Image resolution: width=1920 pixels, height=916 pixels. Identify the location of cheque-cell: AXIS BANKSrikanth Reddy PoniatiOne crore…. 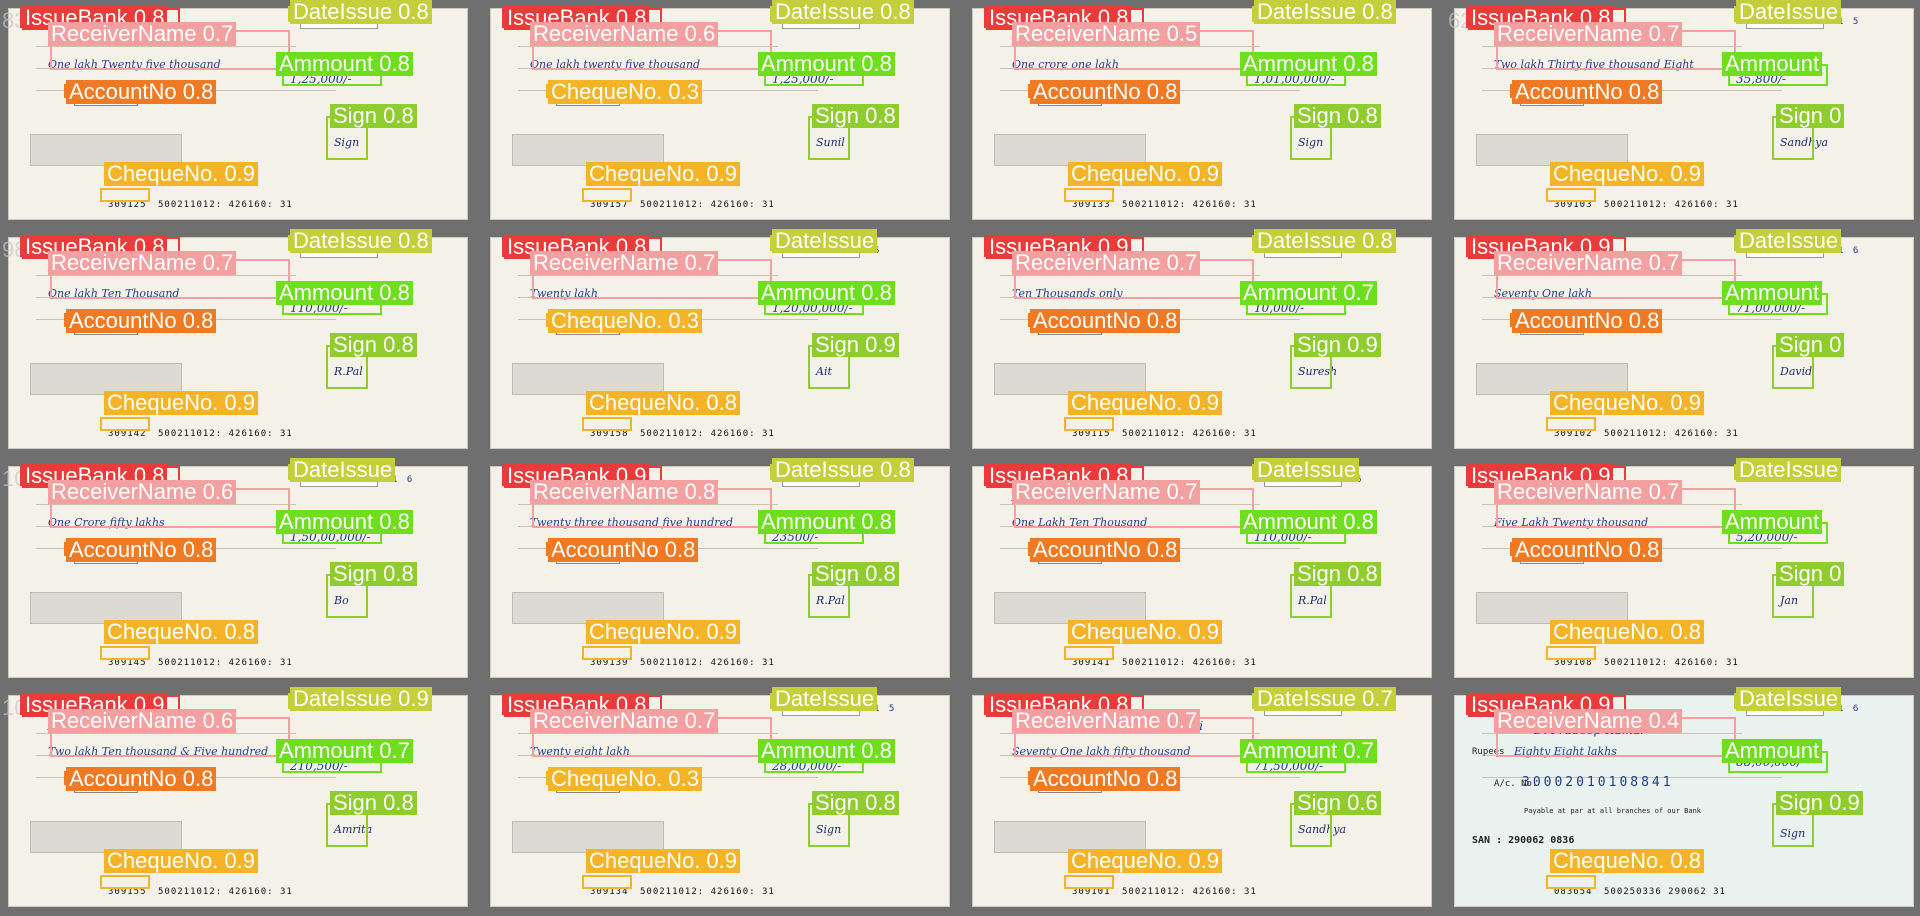
(1202, 113).